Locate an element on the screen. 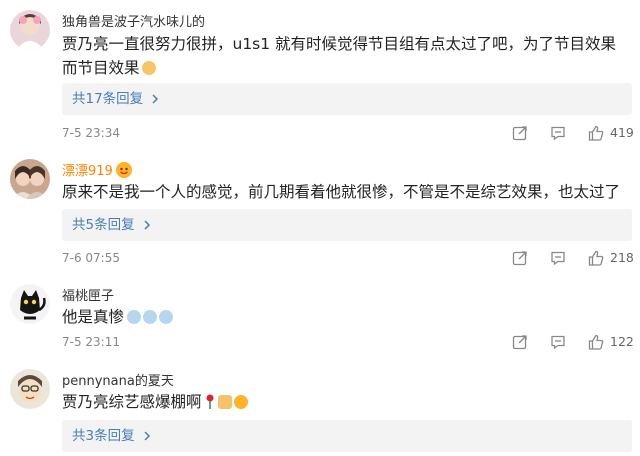  vip-badge-icon is located at coordinates (123, 170).